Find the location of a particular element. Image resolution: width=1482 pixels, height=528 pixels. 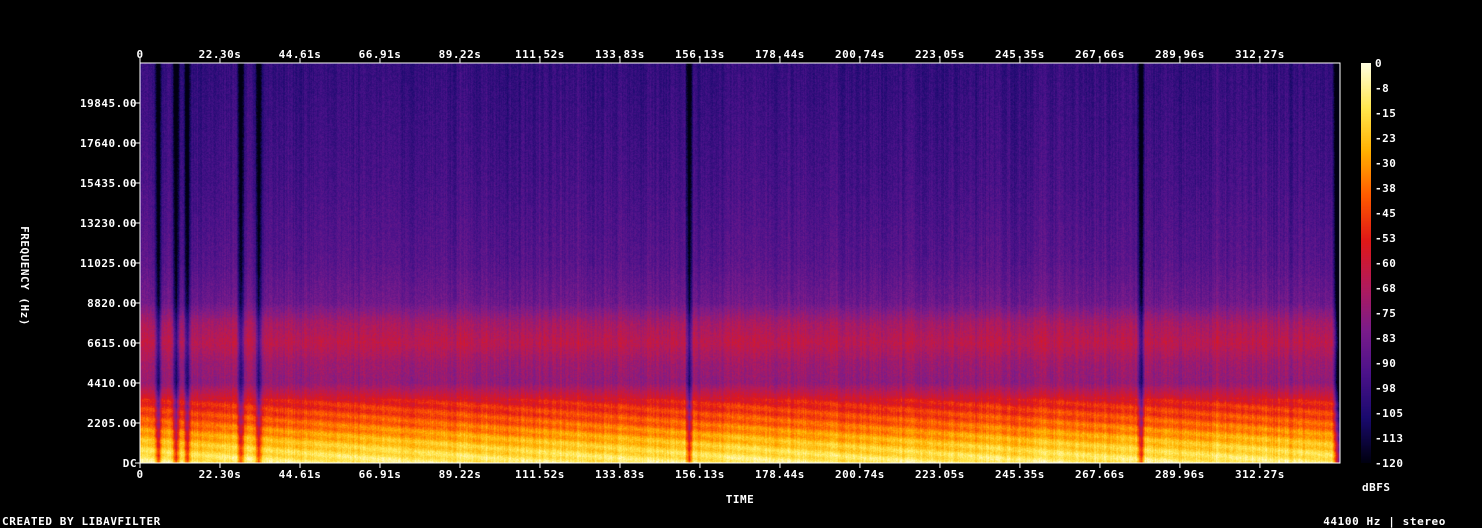

y-tick-label: 2205.00 is located at coordinates (112, 423).